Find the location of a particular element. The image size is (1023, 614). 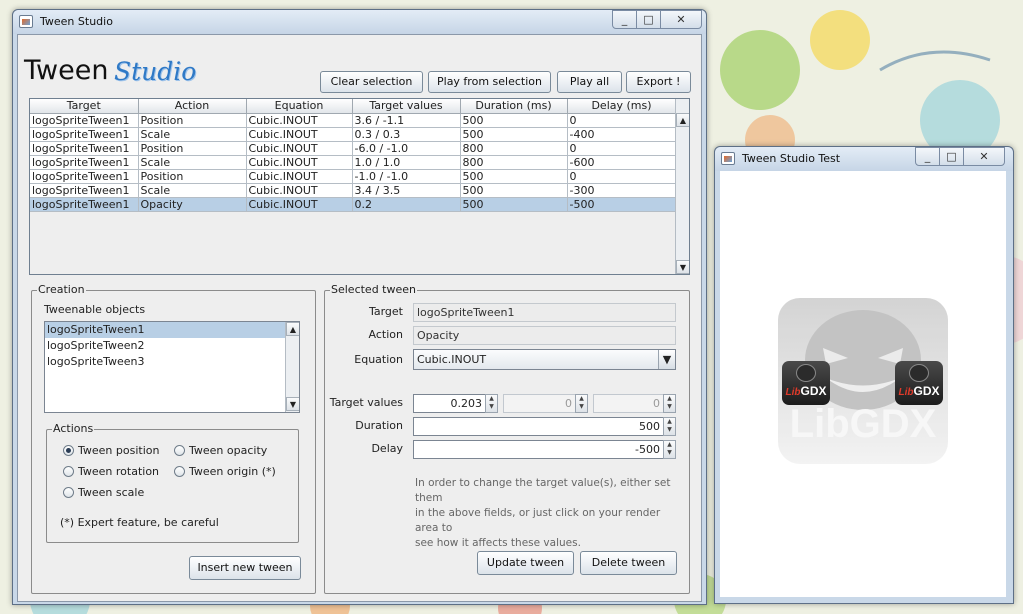

duration-label: Duration is located at coordinates (379, 425).